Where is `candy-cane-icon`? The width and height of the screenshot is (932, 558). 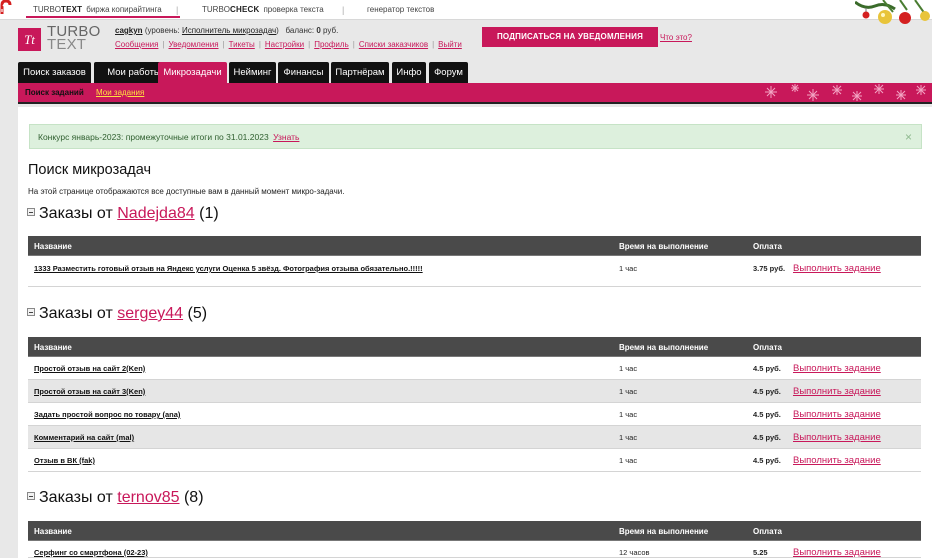 candy-cane-icon is located at coordinates (6, 7).